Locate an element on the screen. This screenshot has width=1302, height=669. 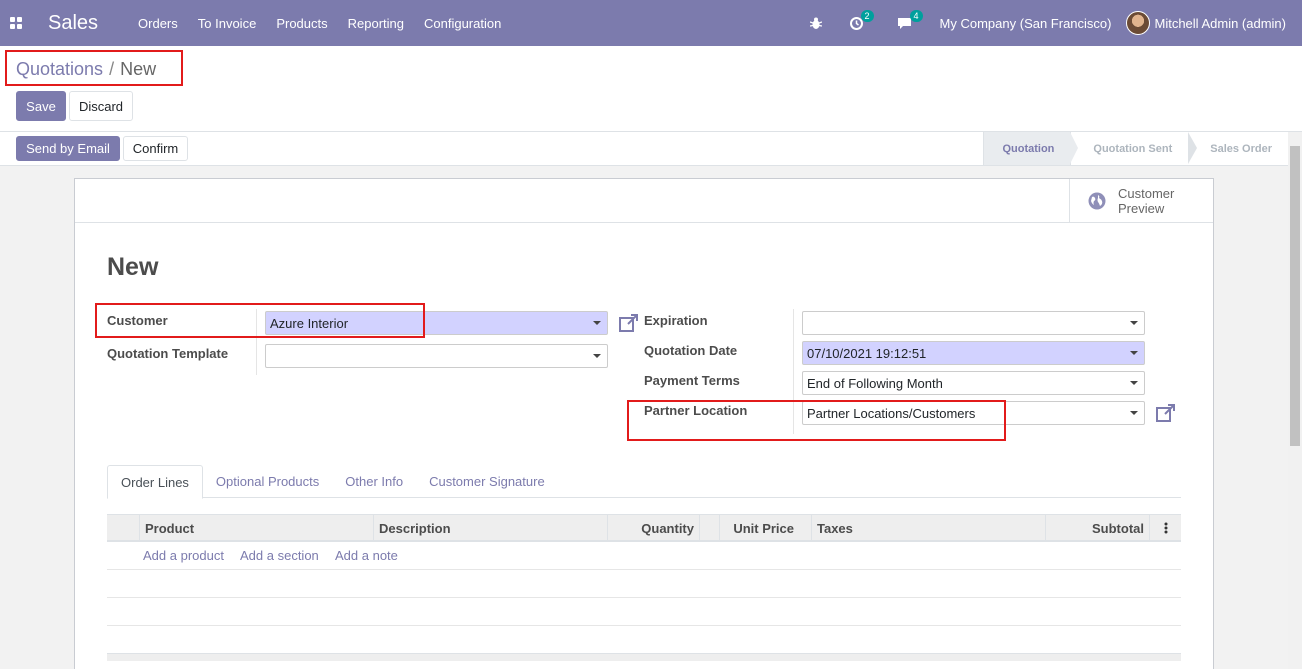
stage-label: Quotation Sent is located at coordinates (1133, 148).